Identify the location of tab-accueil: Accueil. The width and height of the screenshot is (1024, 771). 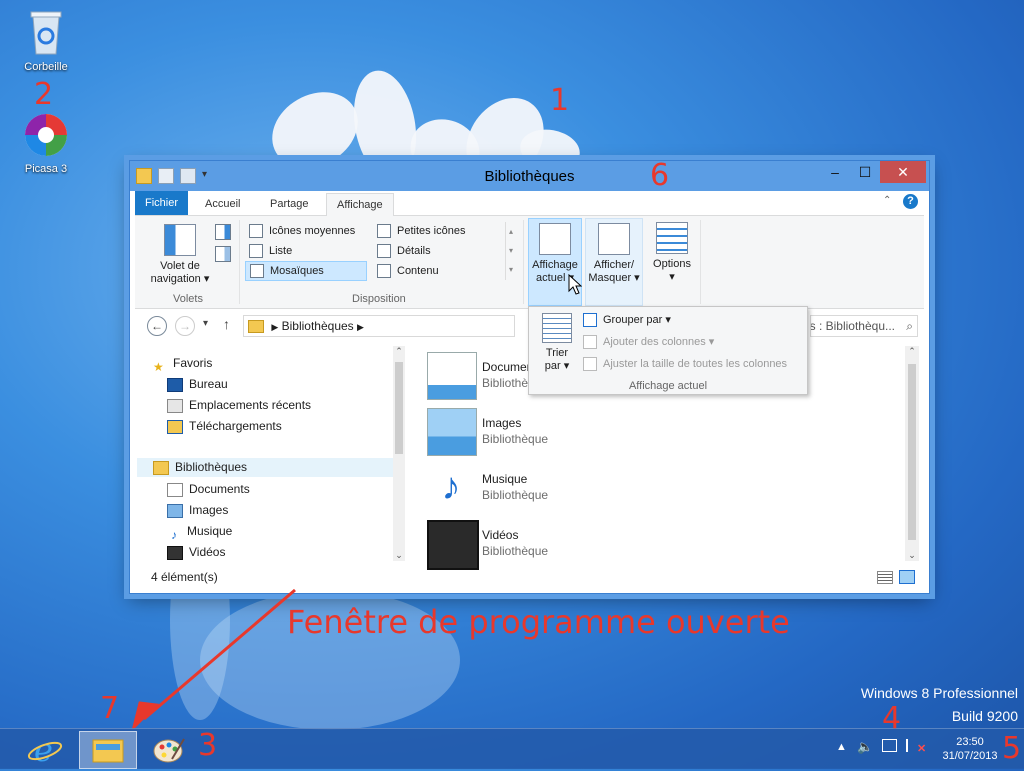
(222, 204).